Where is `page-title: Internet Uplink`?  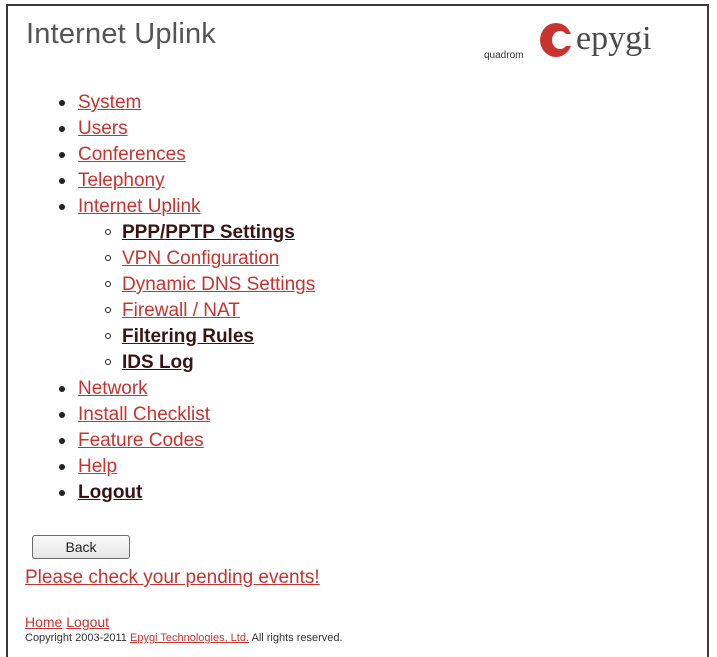 page-title: Internet Uplink is located at coordinates (121, 34).